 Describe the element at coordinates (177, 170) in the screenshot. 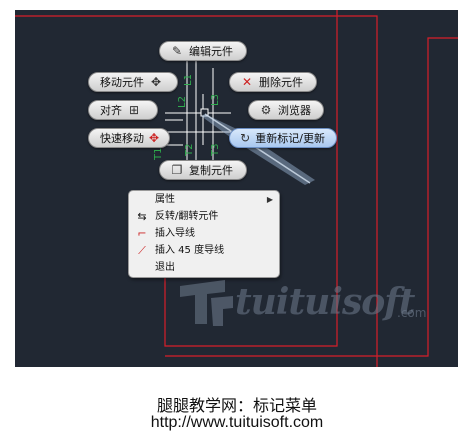

I see `copy-component-icon: ❐` at that location.